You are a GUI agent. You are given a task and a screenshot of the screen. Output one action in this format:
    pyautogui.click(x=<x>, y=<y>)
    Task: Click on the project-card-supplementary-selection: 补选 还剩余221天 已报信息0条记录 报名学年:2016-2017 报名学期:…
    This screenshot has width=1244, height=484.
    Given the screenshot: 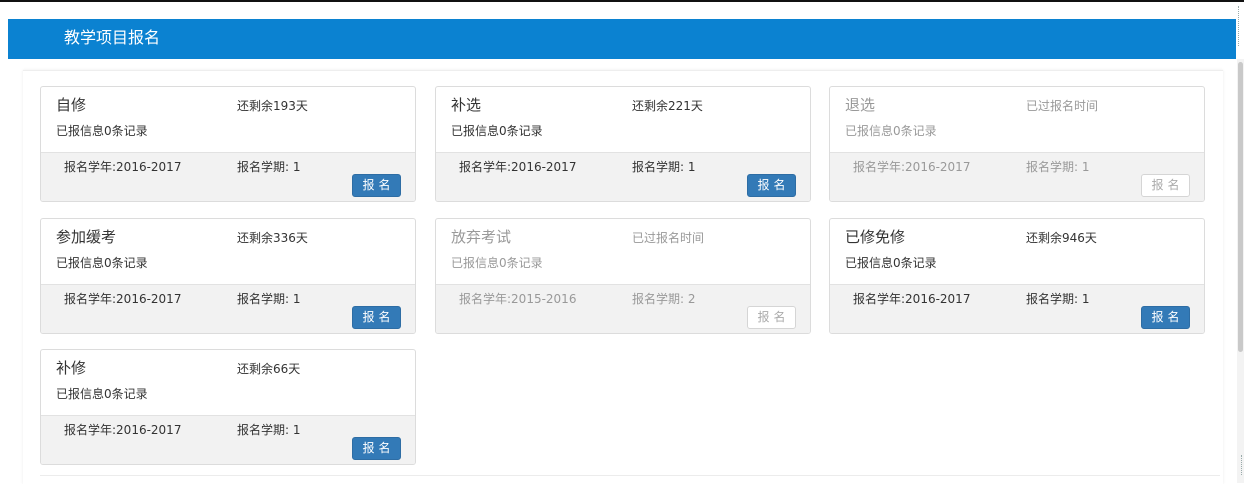 What is the action you would take?
    pyautogui.click(x=623, y=144)
    